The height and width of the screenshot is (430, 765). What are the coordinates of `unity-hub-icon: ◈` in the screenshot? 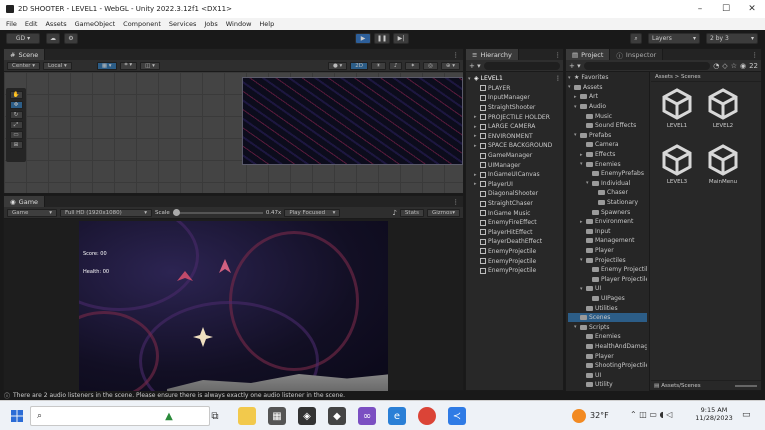 It's located at (307, 416).